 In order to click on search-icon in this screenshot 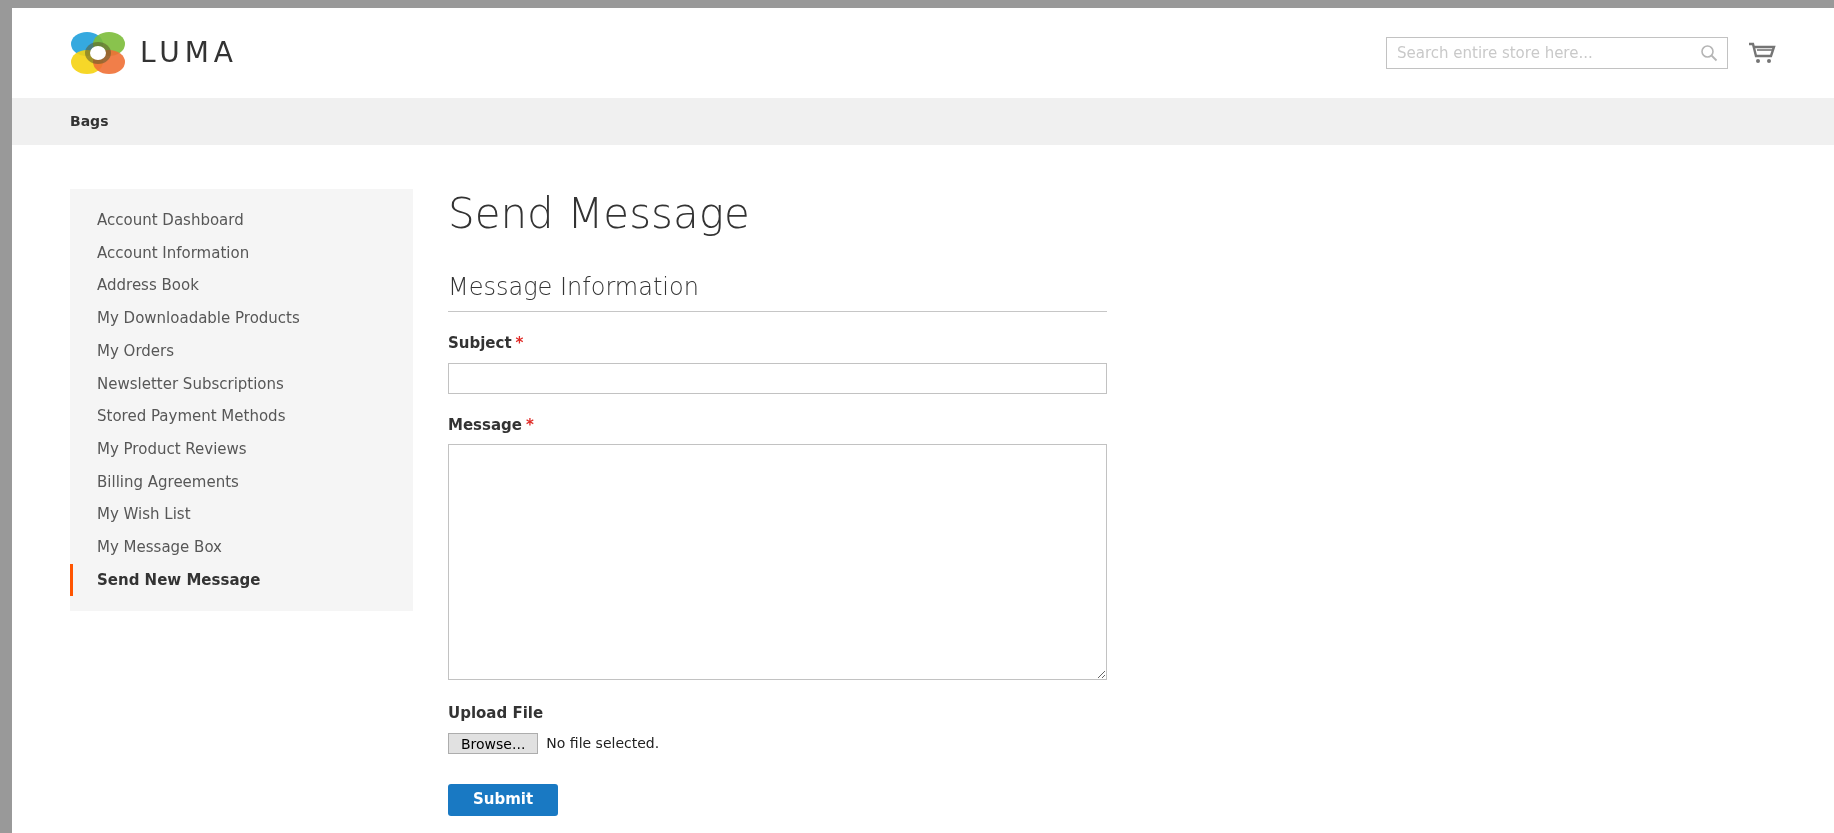, I will do `click(1709, 53)`.